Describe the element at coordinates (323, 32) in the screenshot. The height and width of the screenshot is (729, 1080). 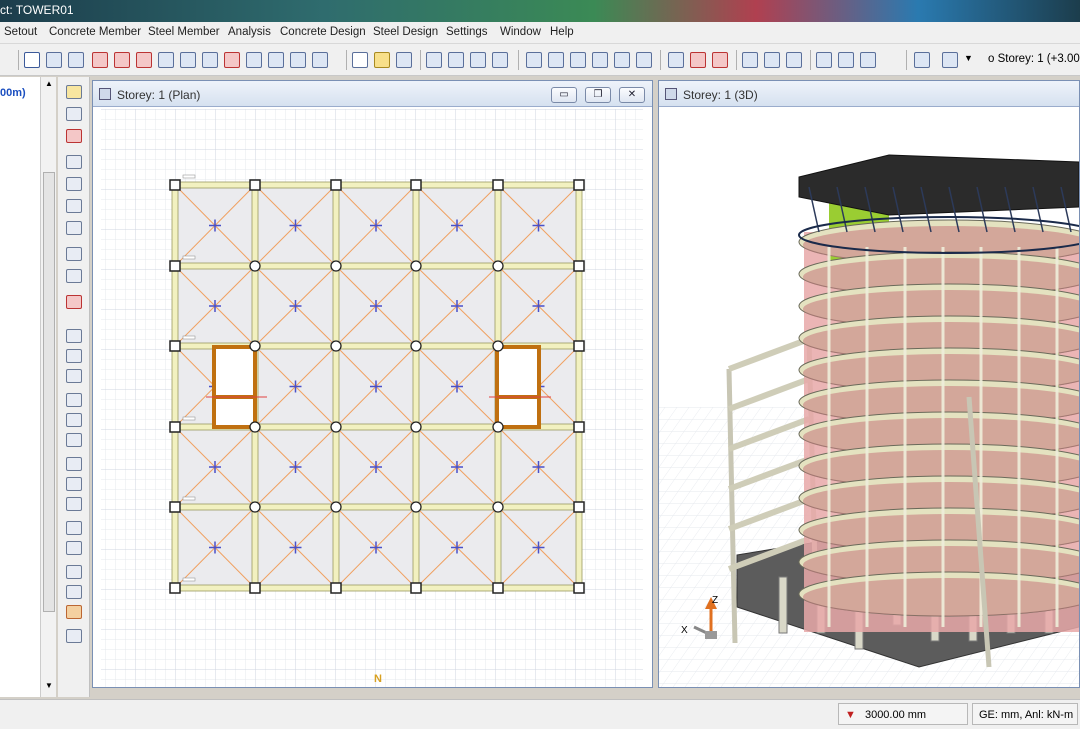
I see `menu-concrete-design: Concrete Design` at that location.